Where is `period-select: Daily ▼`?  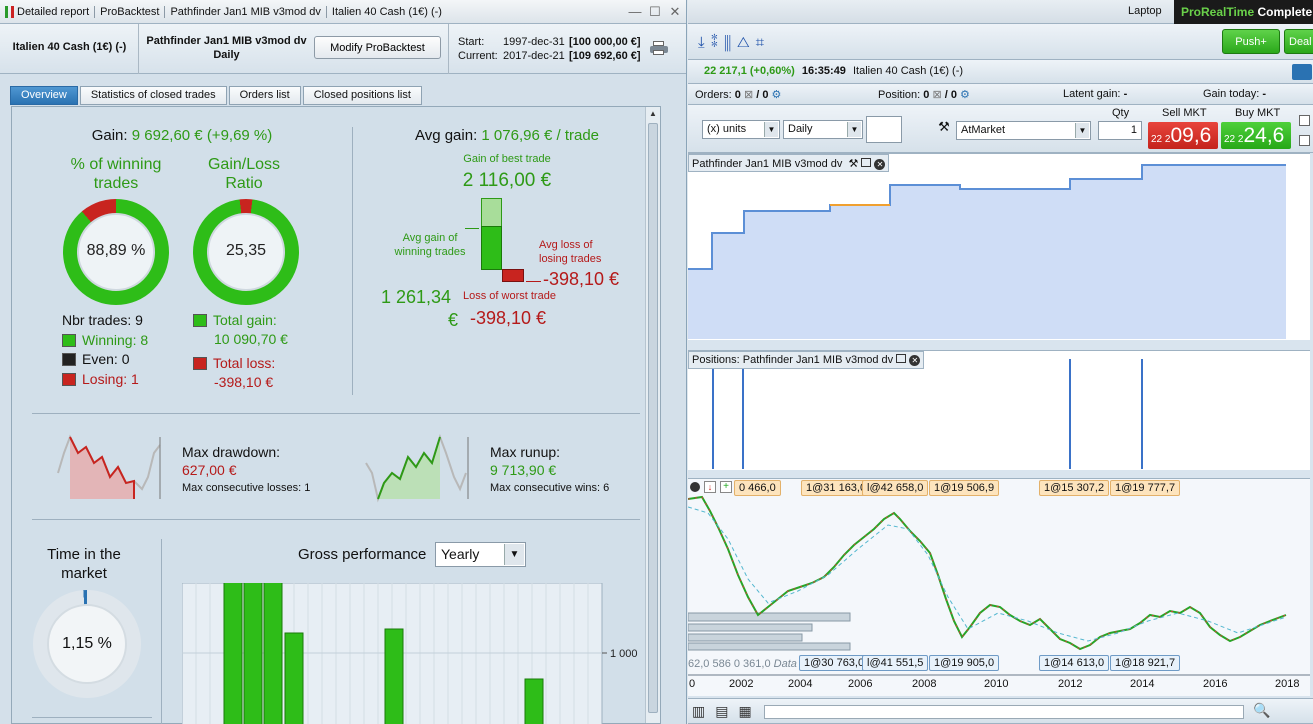 period-select: Daily ▼ is located at coordinates (823, 129).